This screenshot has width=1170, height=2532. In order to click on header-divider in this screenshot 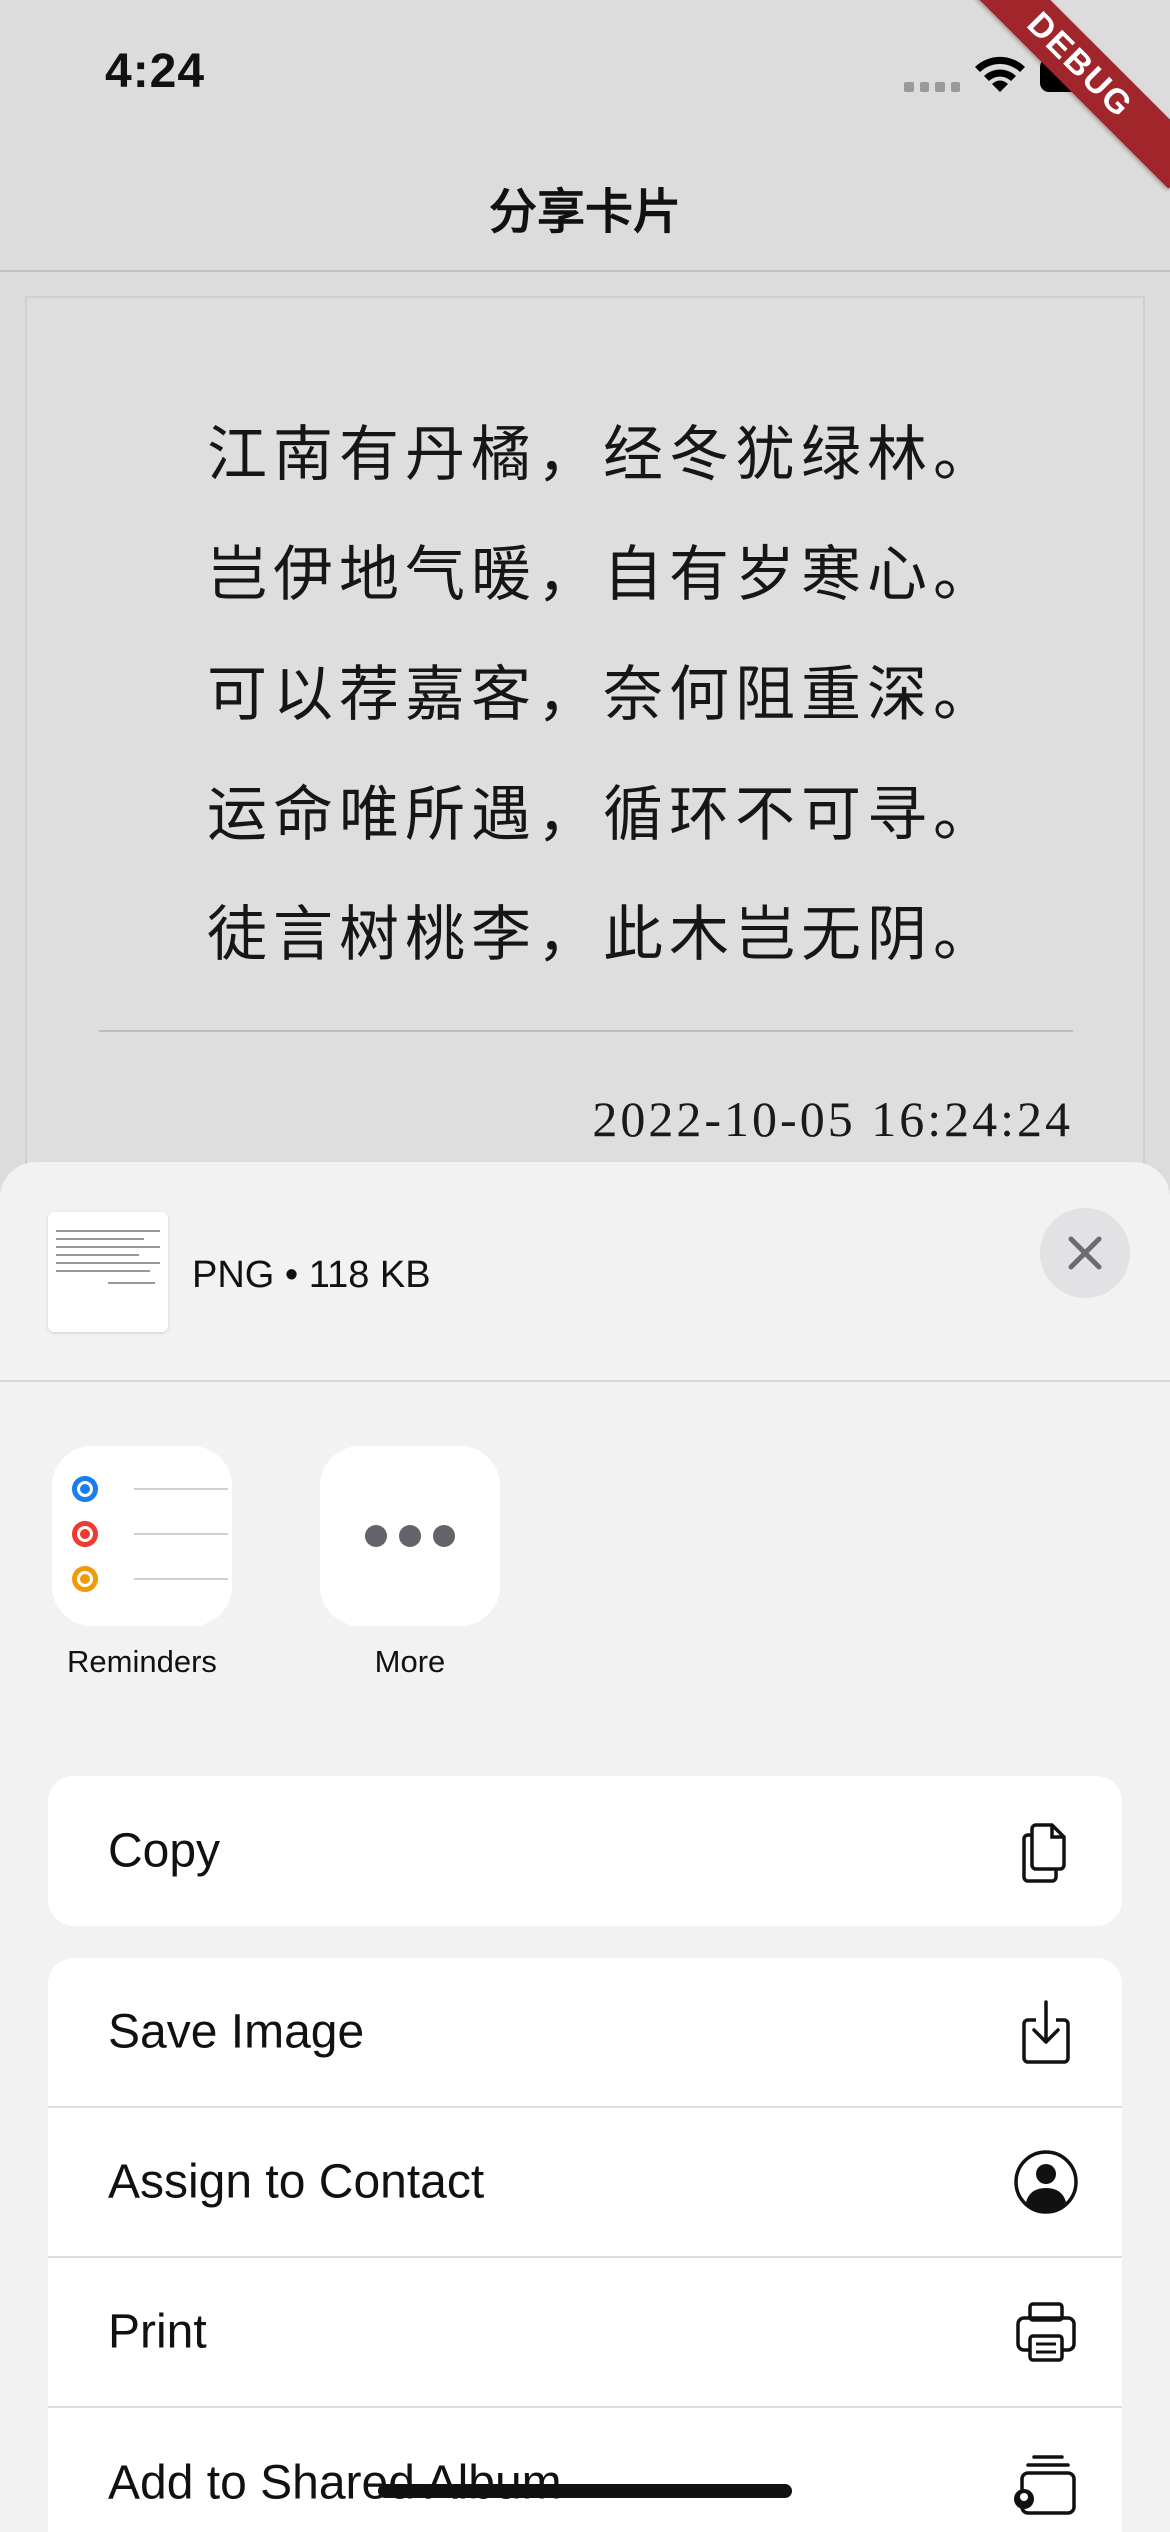, I will do `click(585, 1381)`.